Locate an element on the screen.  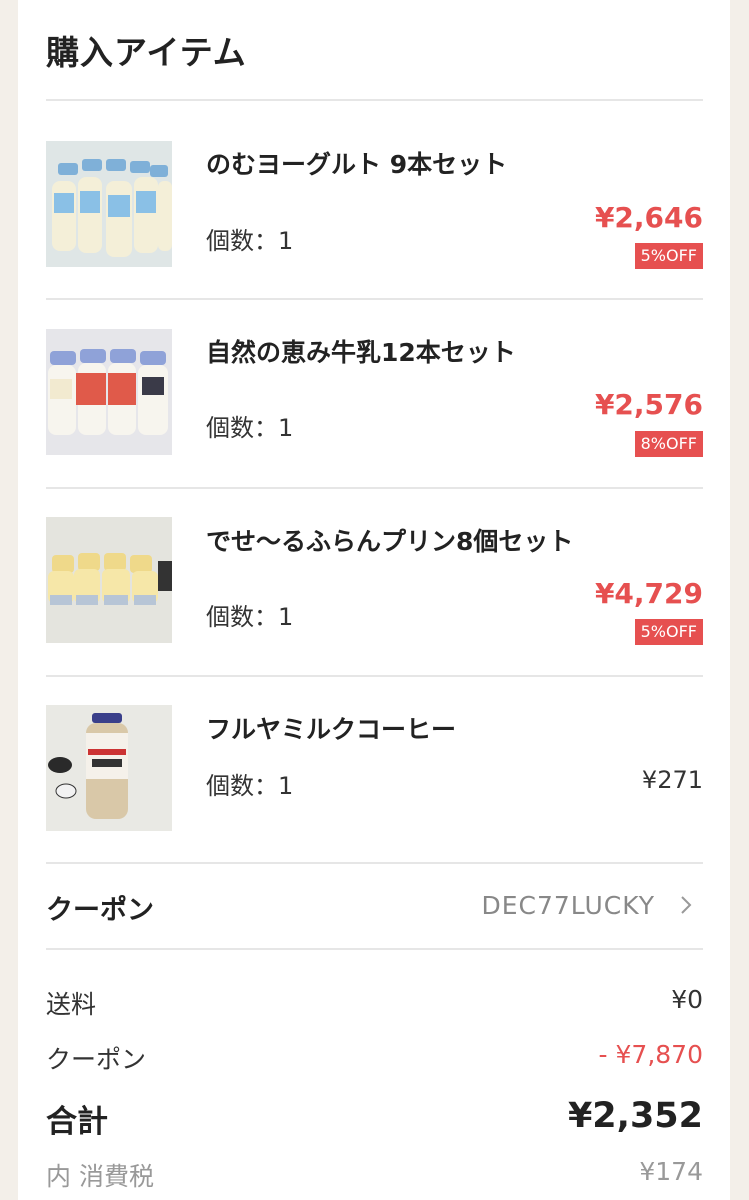
total-label: 合計 is located at coordinates (77, 1122).